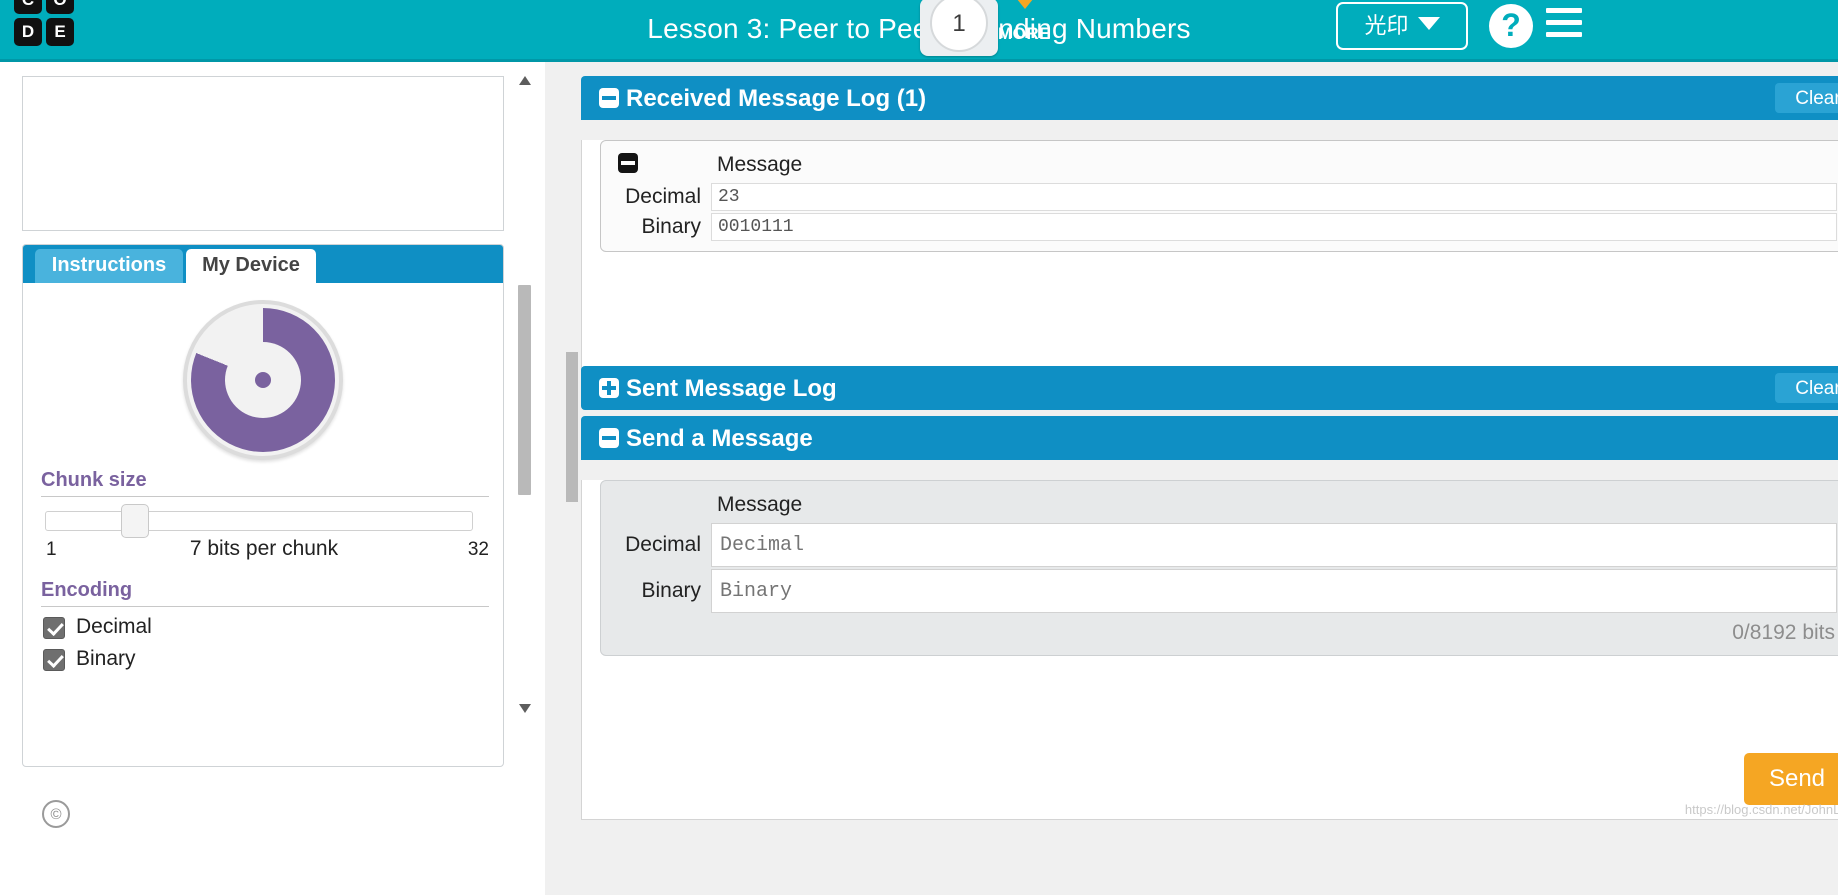 The height and width of the screenshot is (895, 1838). I want to click on encoding-label-decimal: Decimal, so click(114, 626).